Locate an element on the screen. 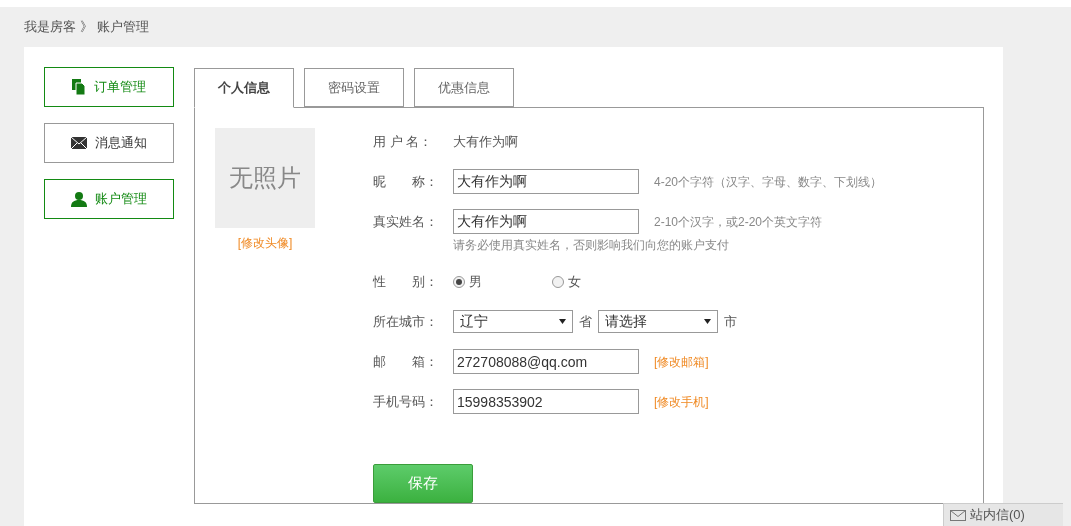 Image resolution: width=1071 pixels, height=526 pixels. field-label: 所在城市： is located at coordinates (406, 321).